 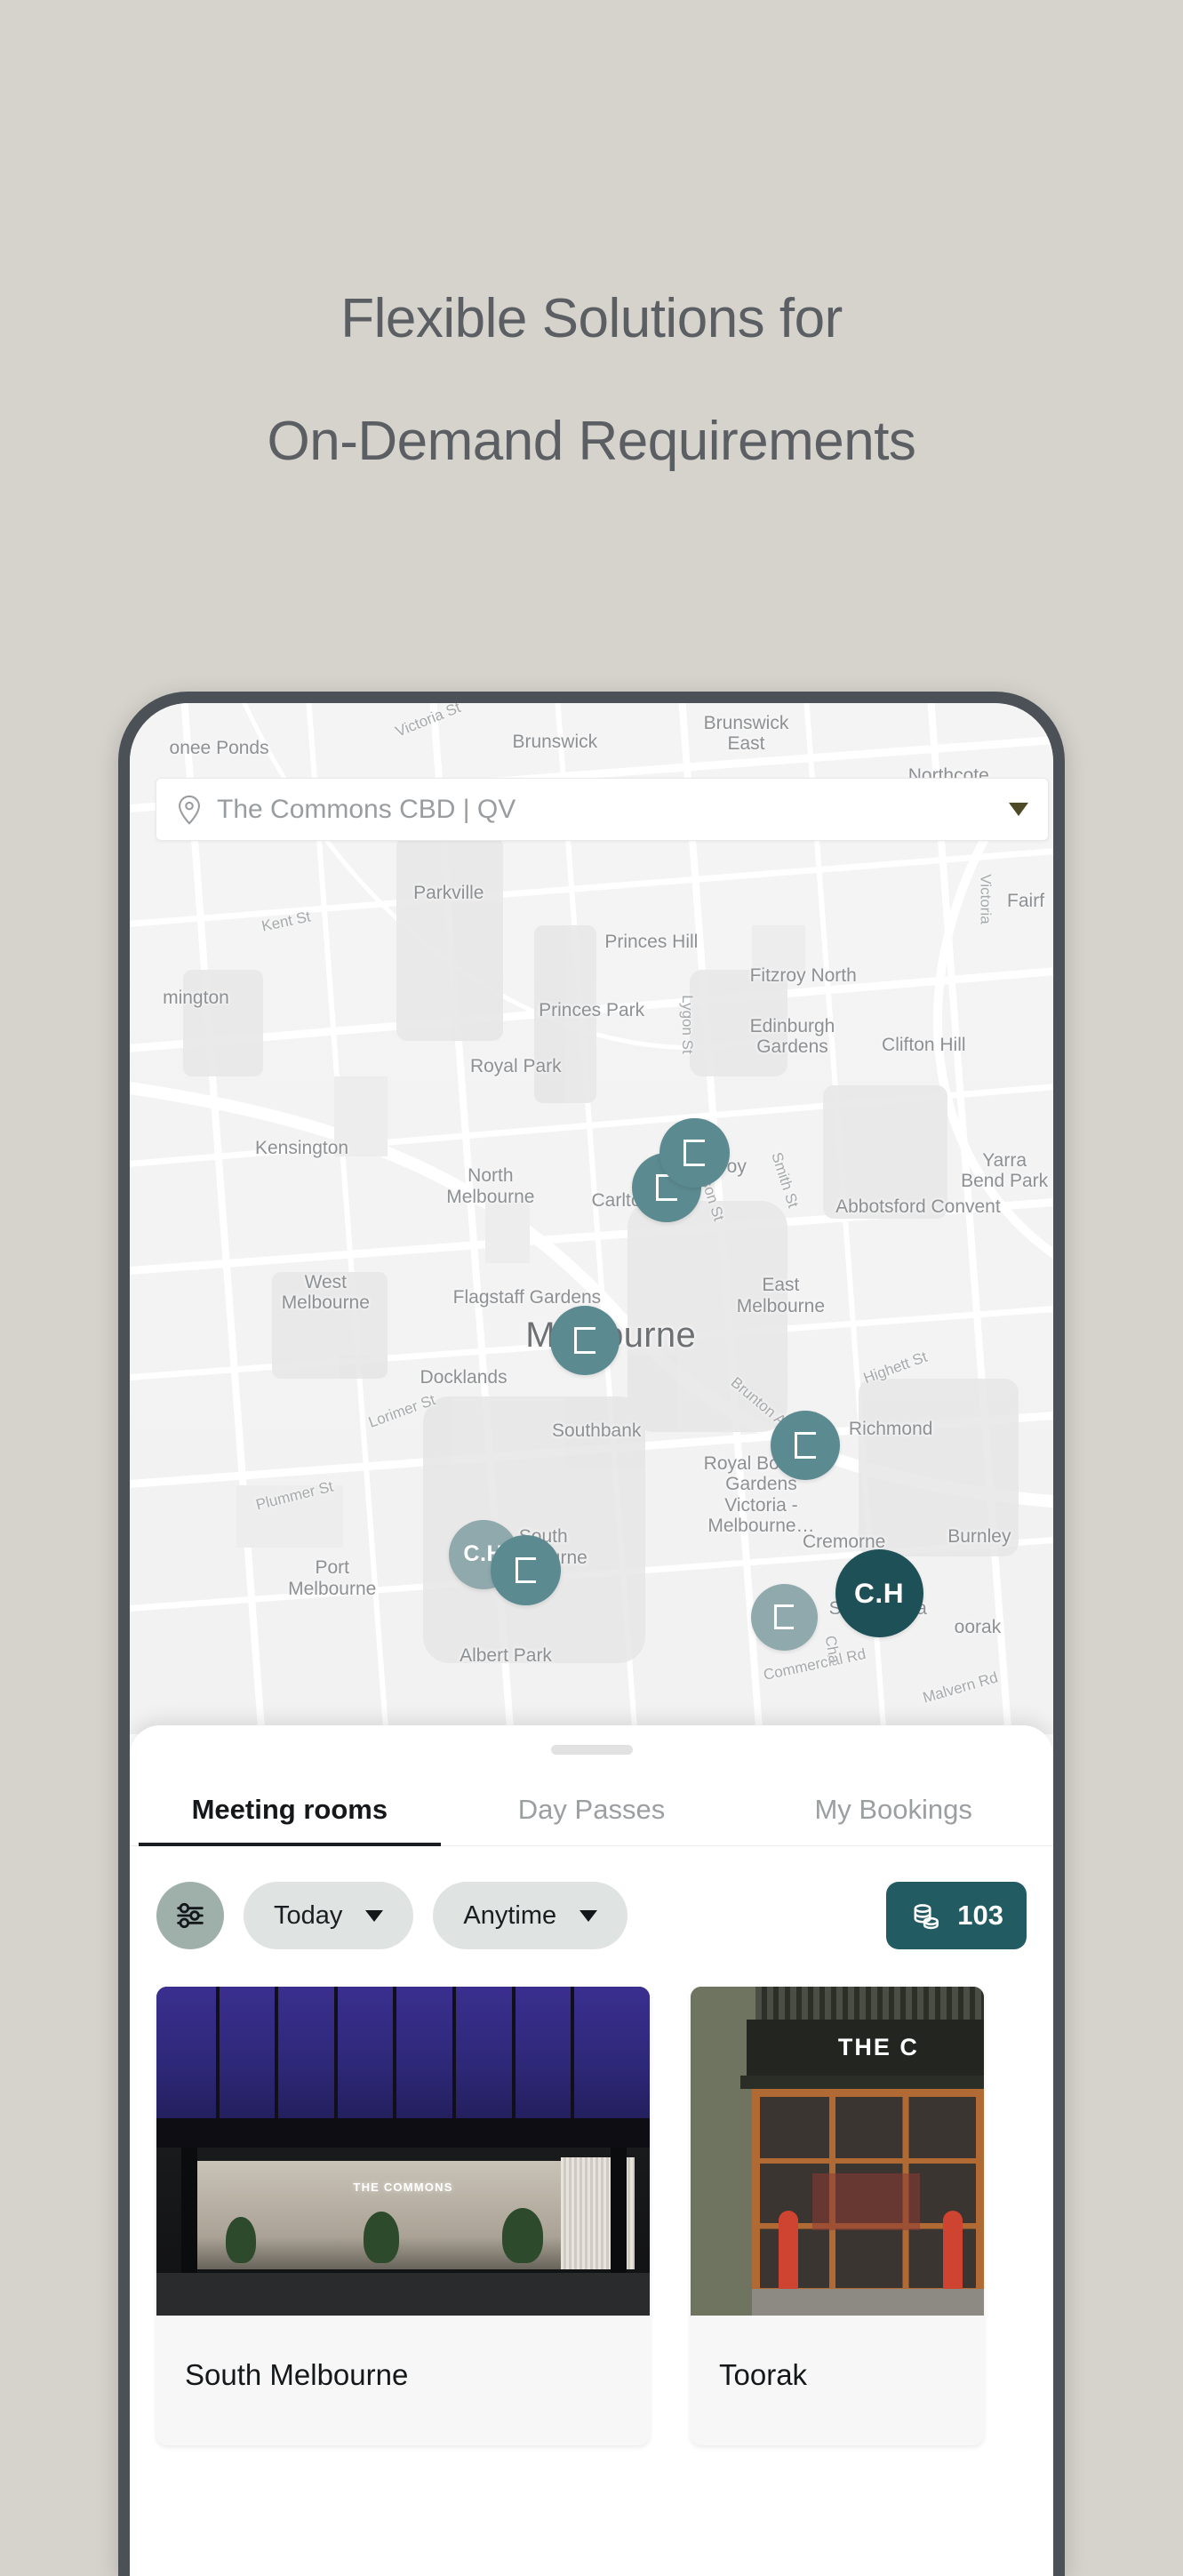 I want to click on venue-photo-sign: THE C, so click(x=878, y=2046).